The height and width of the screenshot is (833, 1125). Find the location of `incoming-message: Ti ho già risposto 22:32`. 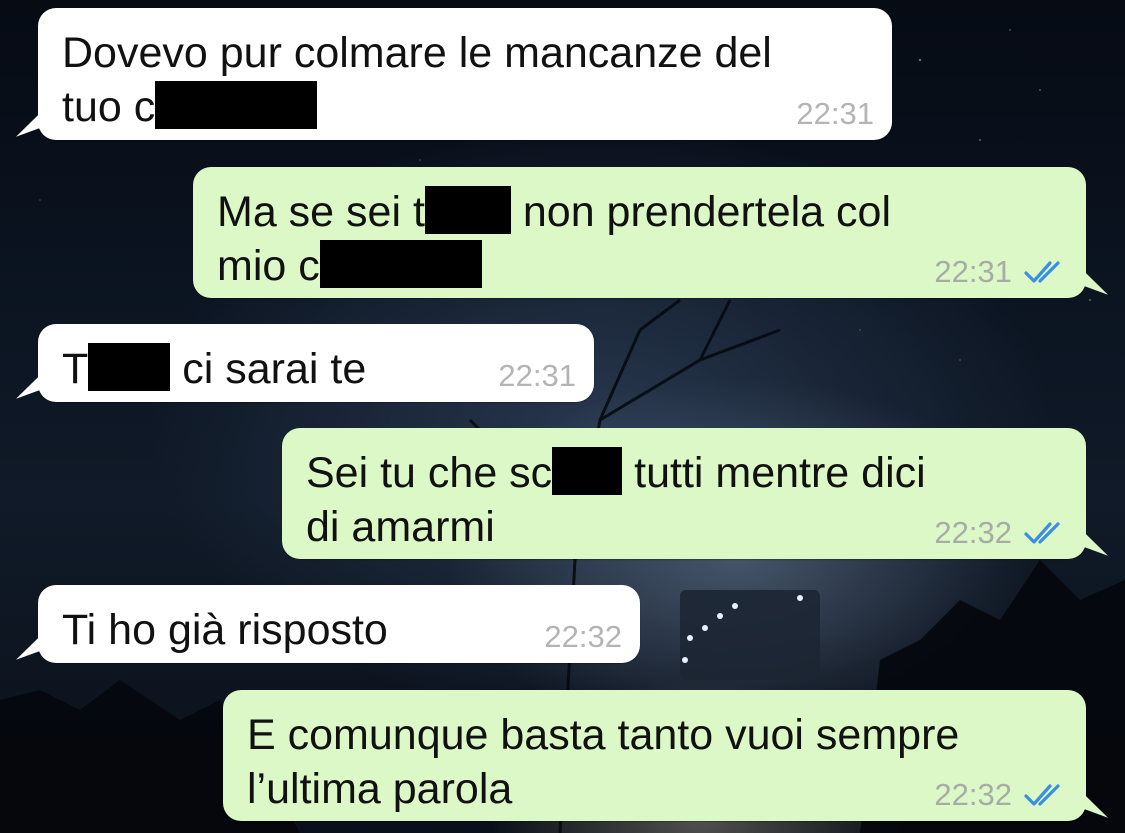

incoming-message: Ti ho già risposto 22:32 is located at coordinates (328, 624).